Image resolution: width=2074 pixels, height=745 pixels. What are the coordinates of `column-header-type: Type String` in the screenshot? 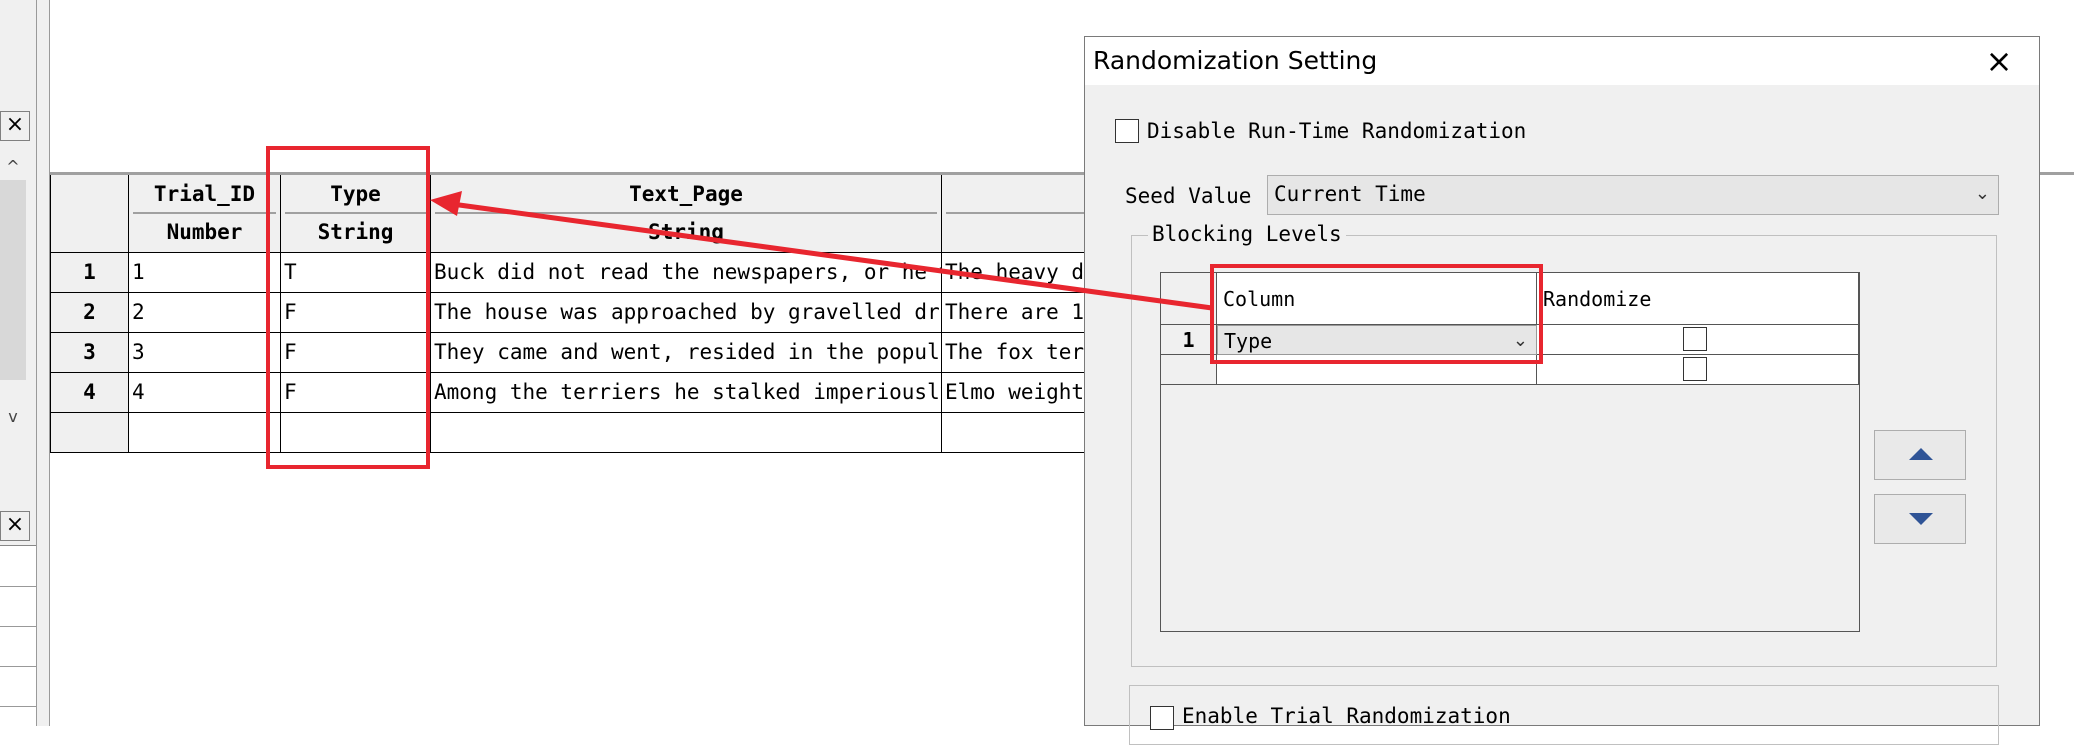 It's located at (356, 214).